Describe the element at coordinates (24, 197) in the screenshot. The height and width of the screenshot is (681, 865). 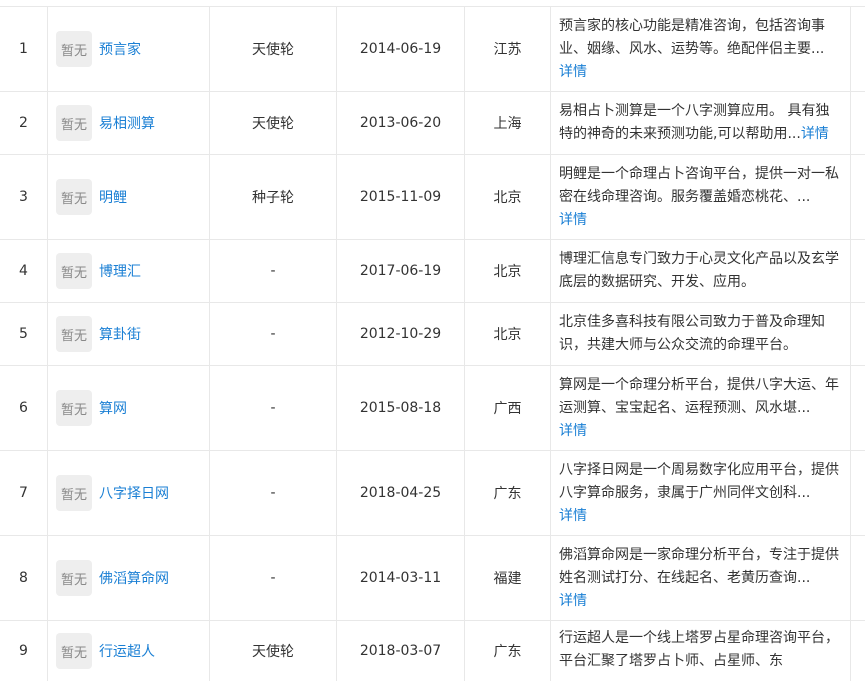
I see `row-index: 3` at that location.